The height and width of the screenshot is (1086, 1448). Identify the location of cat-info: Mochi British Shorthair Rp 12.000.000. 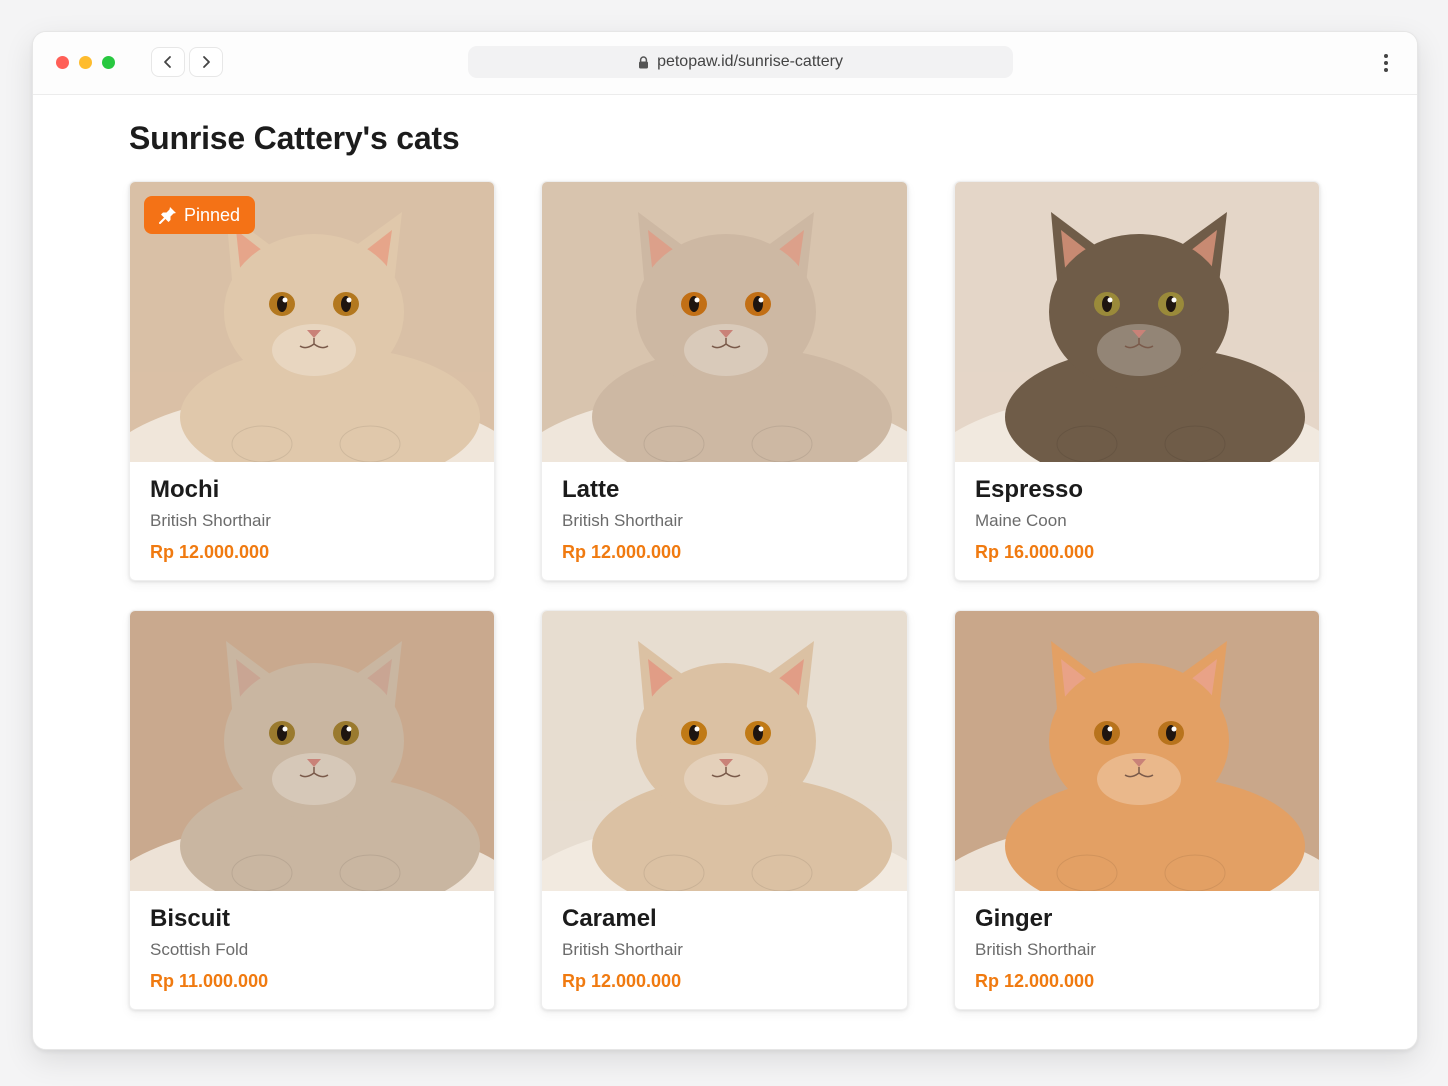
(312, 512).